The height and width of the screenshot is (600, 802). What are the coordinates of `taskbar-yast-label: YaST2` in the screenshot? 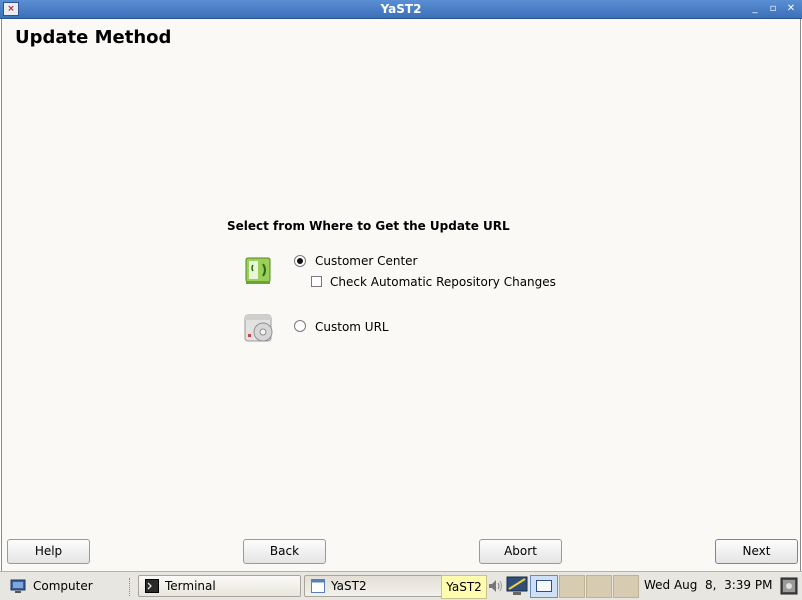 It's located at (349, 586).